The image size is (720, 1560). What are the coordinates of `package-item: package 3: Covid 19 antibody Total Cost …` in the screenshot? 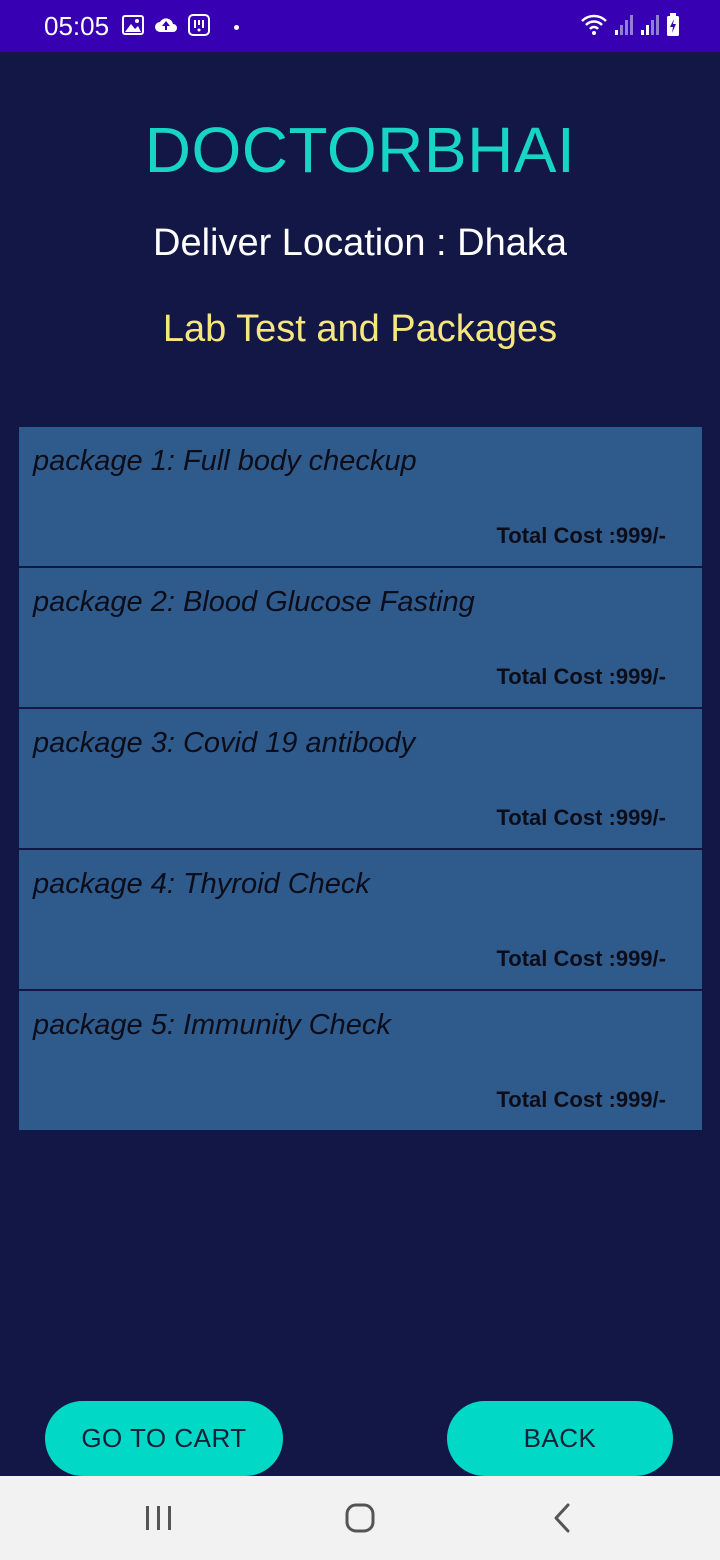 It's located at (360, 779).